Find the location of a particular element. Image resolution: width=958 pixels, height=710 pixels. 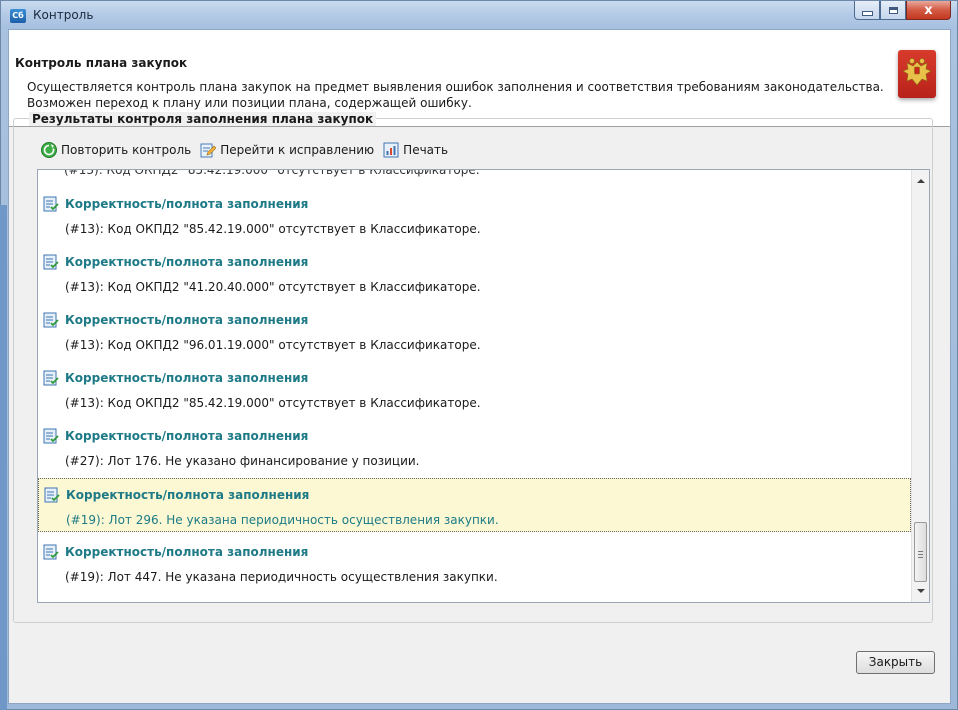

caption-buttons: x is located at coordinates (902, 11).